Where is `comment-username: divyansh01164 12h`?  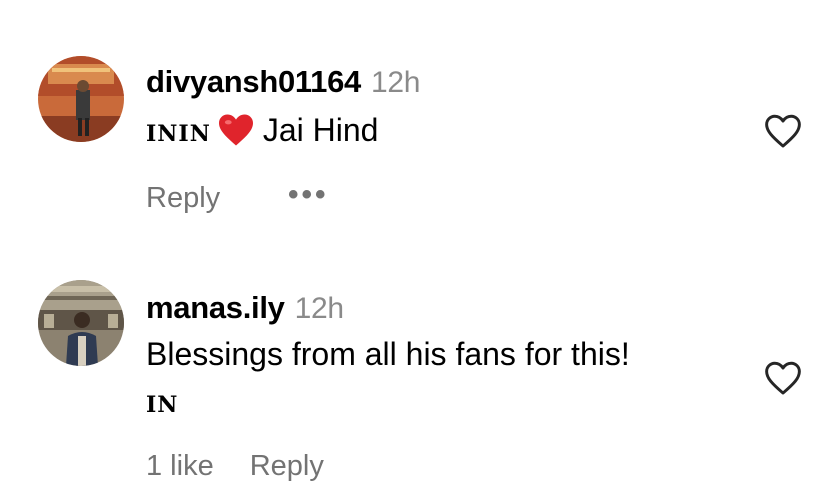
comment-username: divyansh01164 12h is located at coordinates (283, 82).